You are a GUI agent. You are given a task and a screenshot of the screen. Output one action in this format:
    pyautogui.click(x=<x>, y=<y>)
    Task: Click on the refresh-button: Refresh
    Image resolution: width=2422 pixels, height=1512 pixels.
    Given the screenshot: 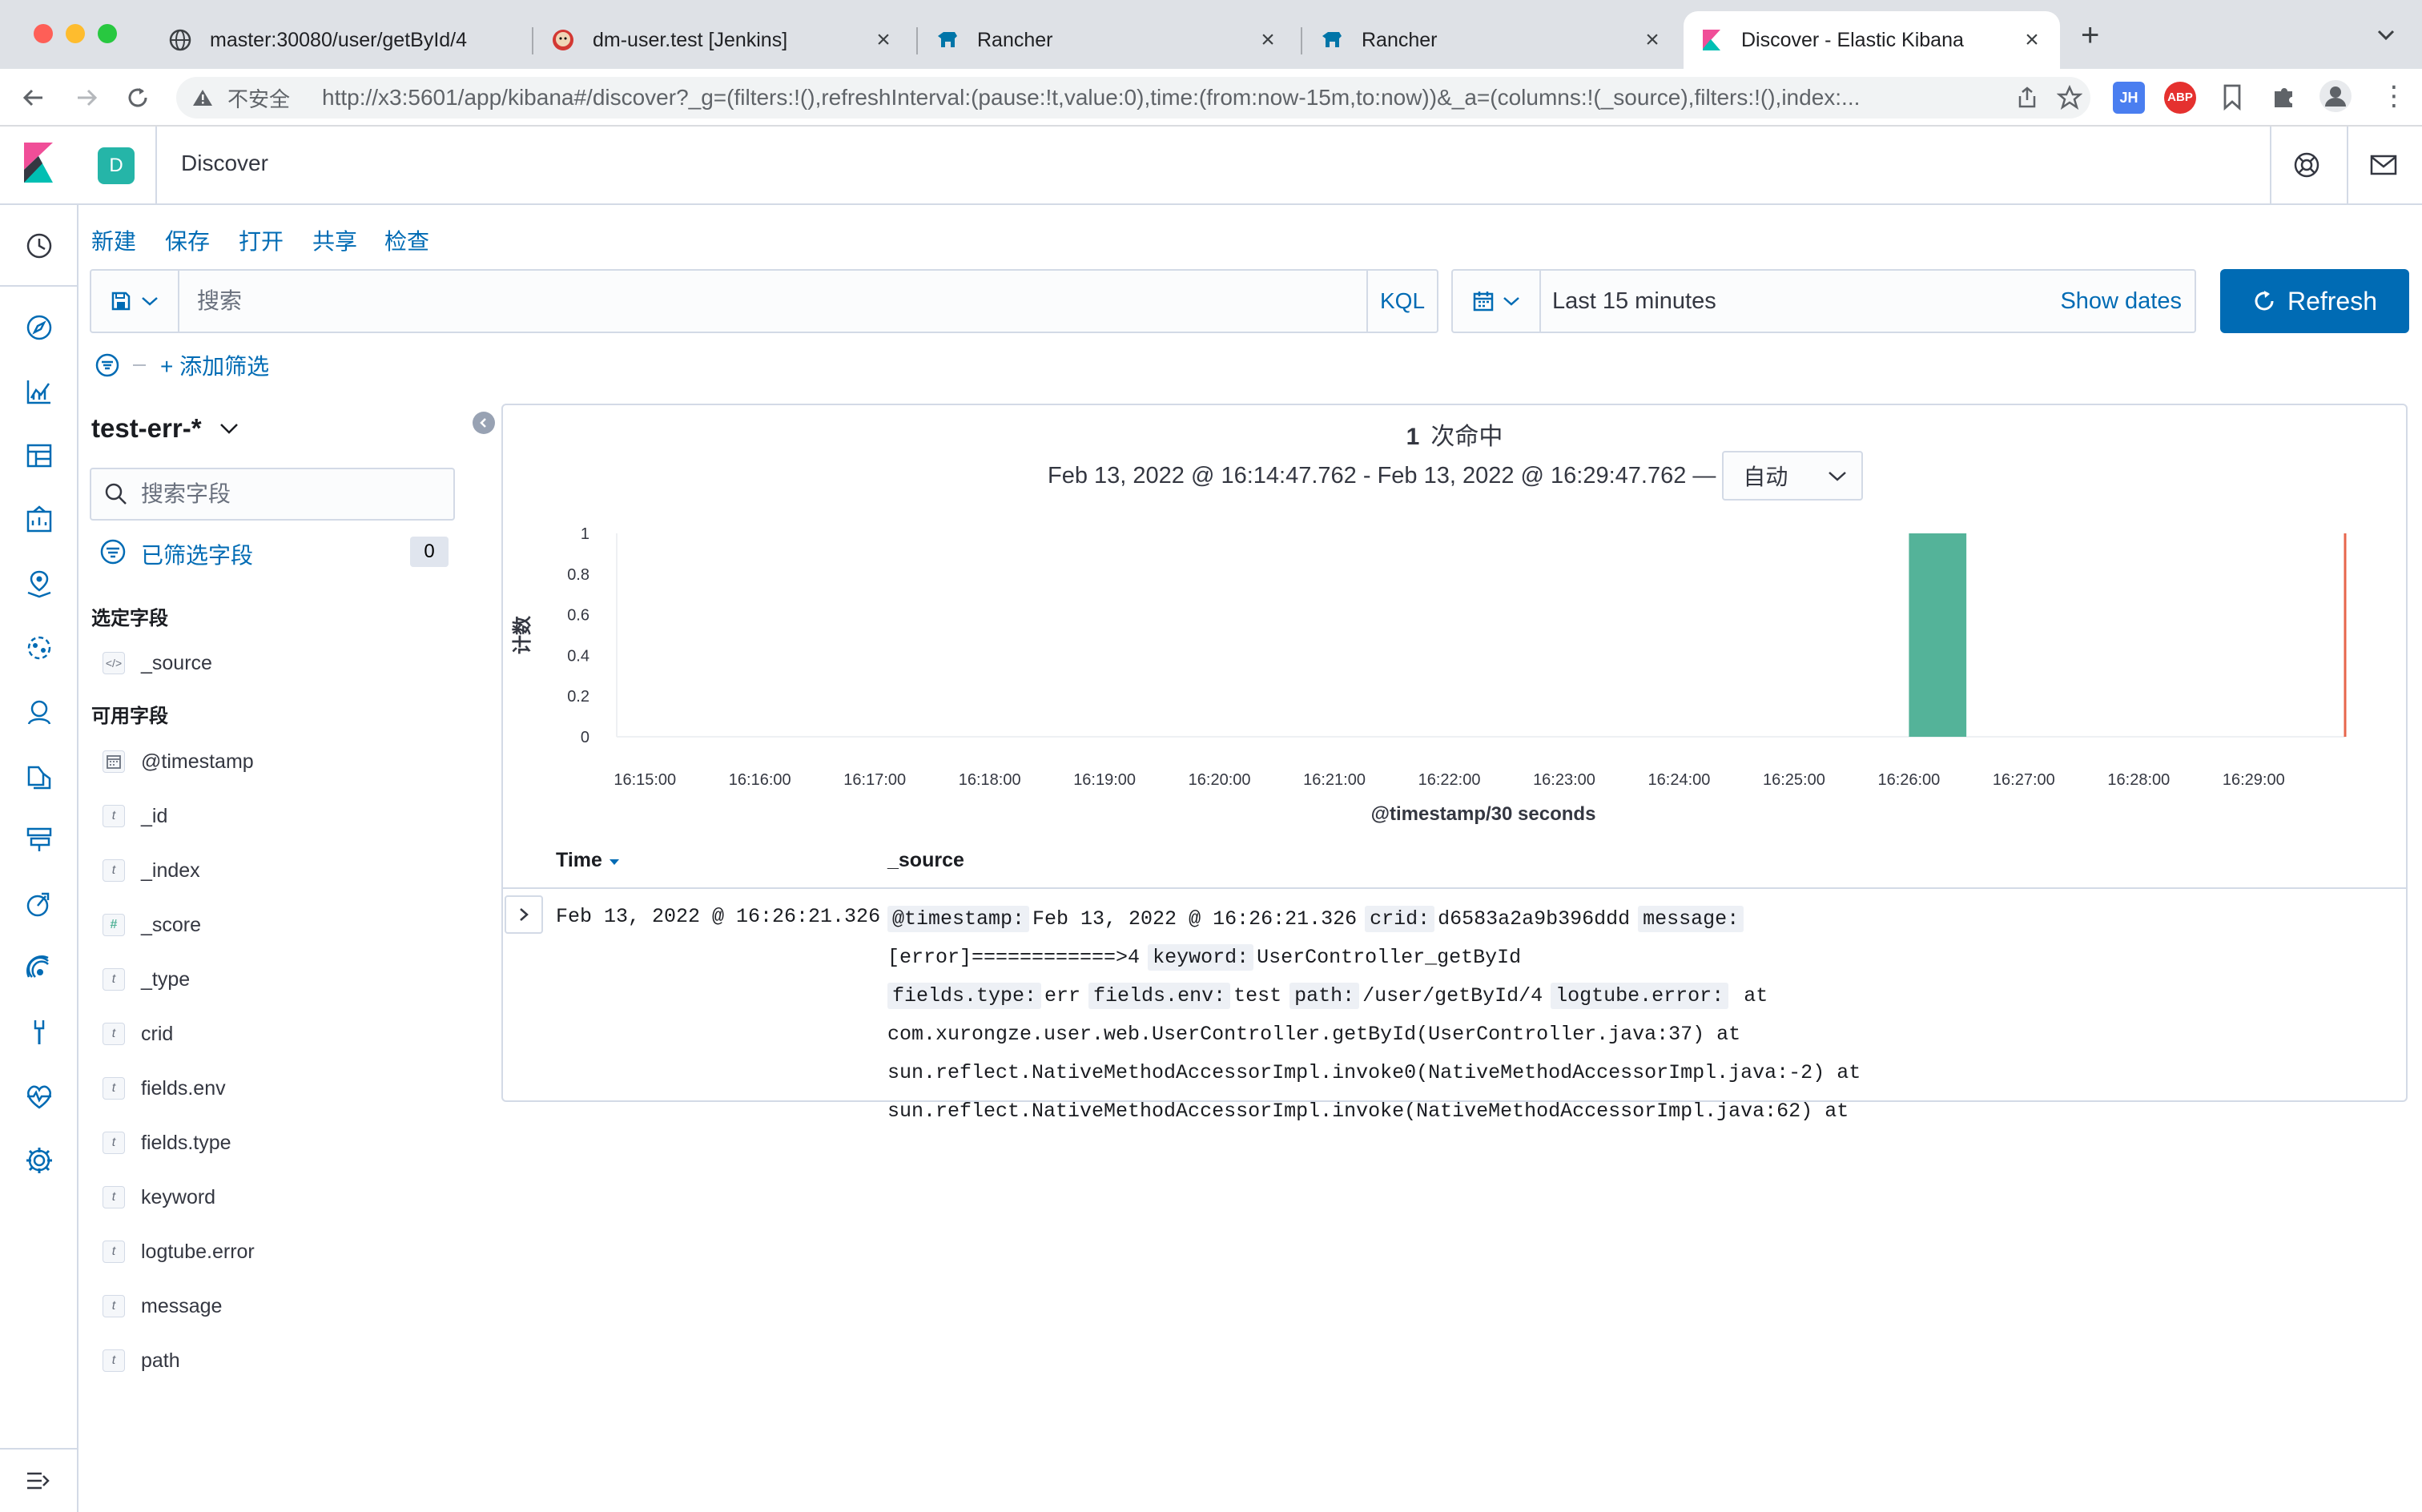 What is the action you would take?
    pyautogui.click(x=2314, y=301)
    